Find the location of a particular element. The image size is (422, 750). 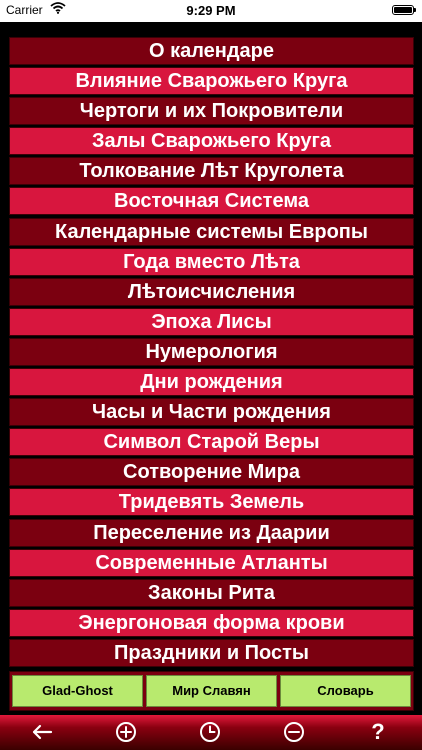

slovar-button: Словарь is located at coordinates (345, 691).